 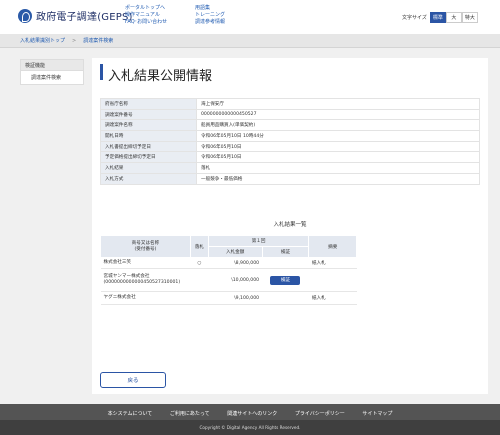 What do you see at coordinates (377, 414) in the screenshot?
I see `footer-link-sitemap: サイトマップ` at bounding box center [377, 414].